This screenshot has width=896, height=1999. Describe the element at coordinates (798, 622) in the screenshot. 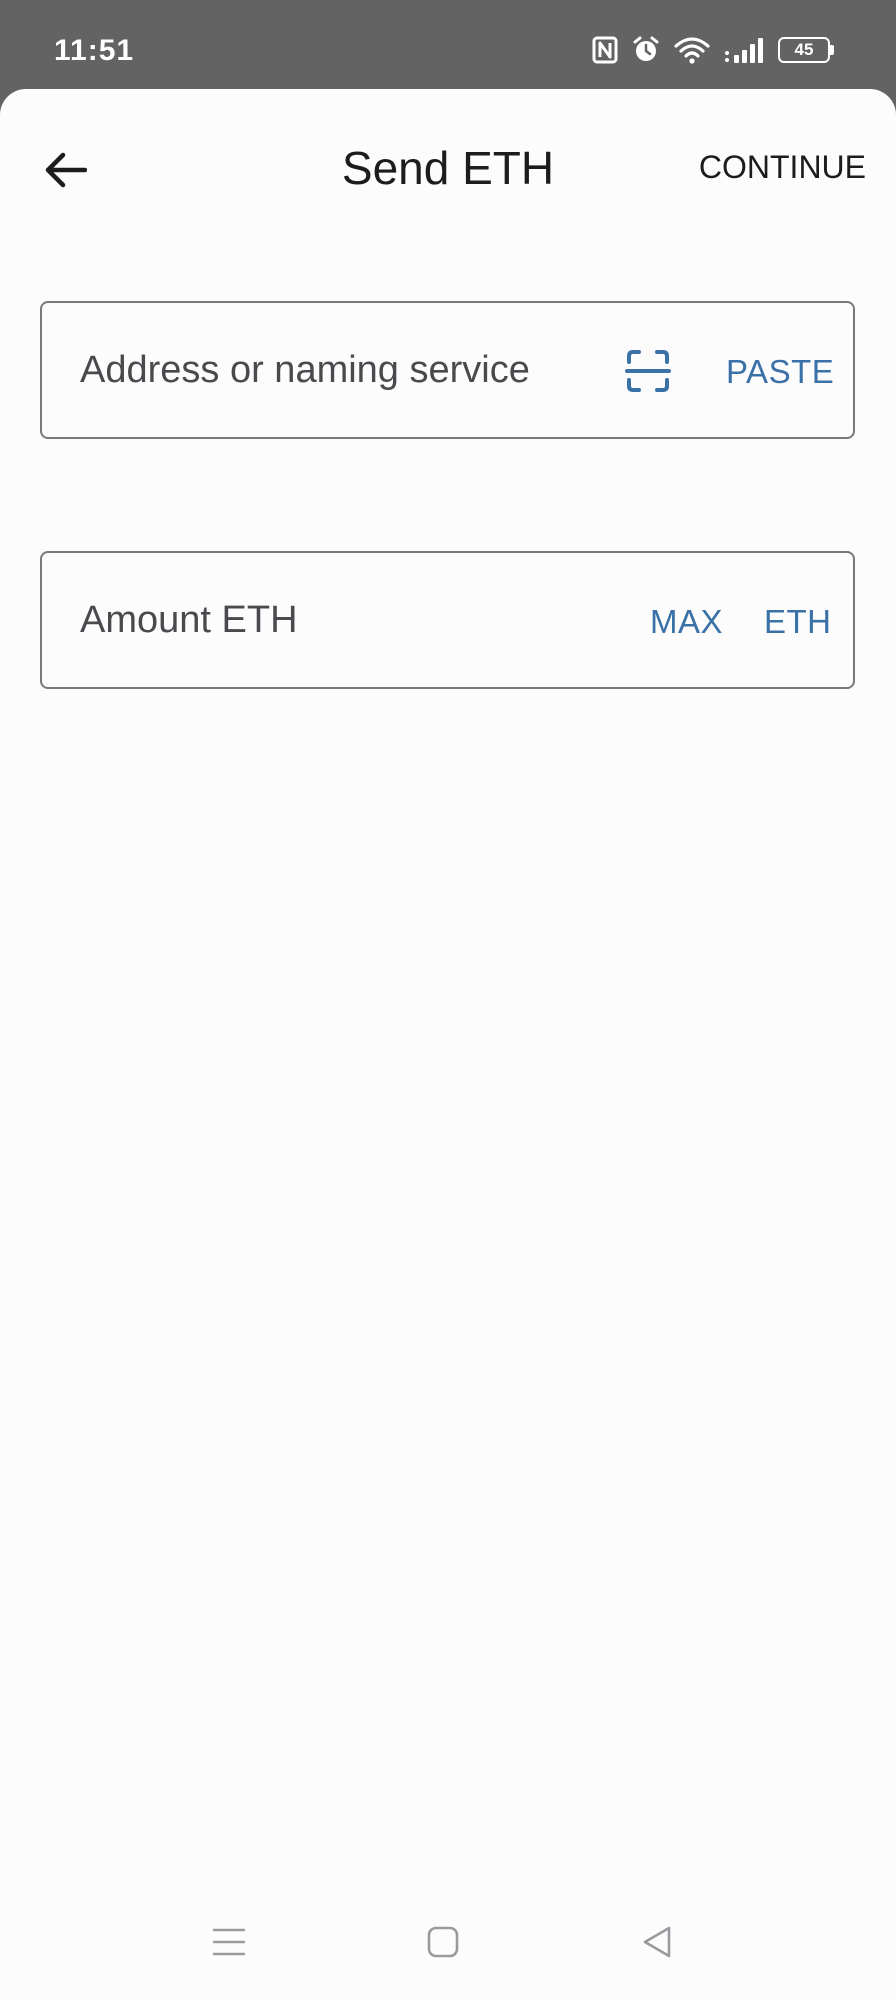

I see `currency-unit-button: ETH` at that location.